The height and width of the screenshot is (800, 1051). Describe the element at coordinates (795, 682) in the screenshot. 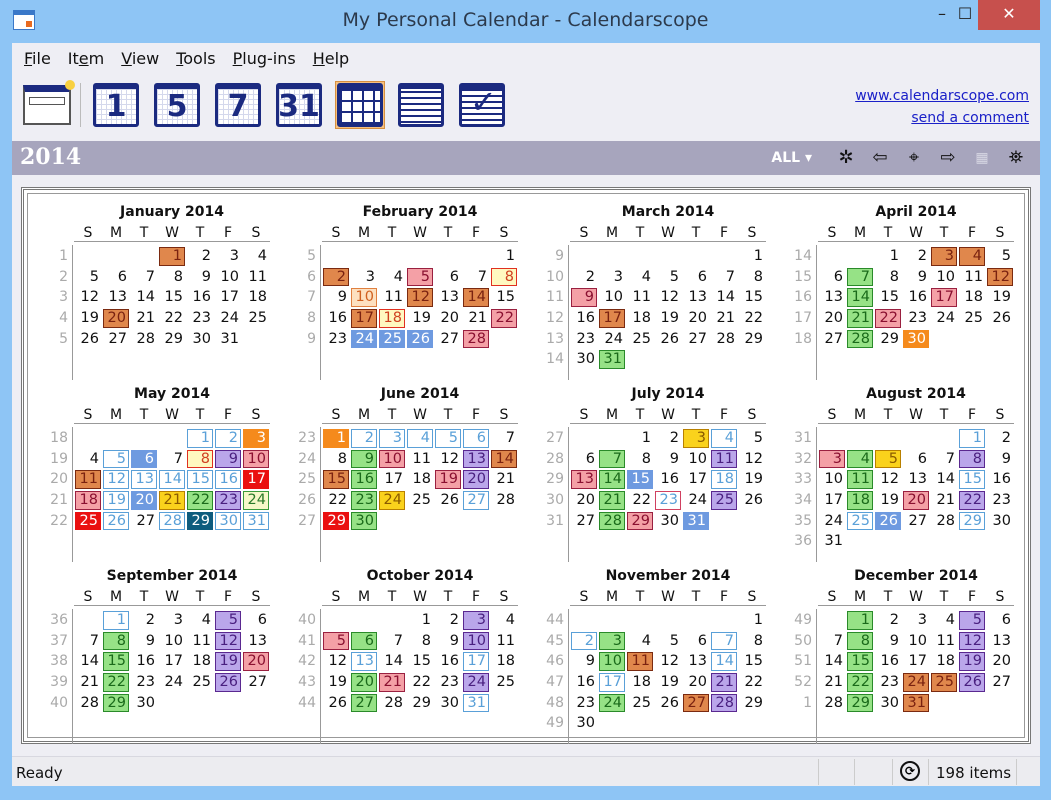

I see `week-number: 52` at that location.